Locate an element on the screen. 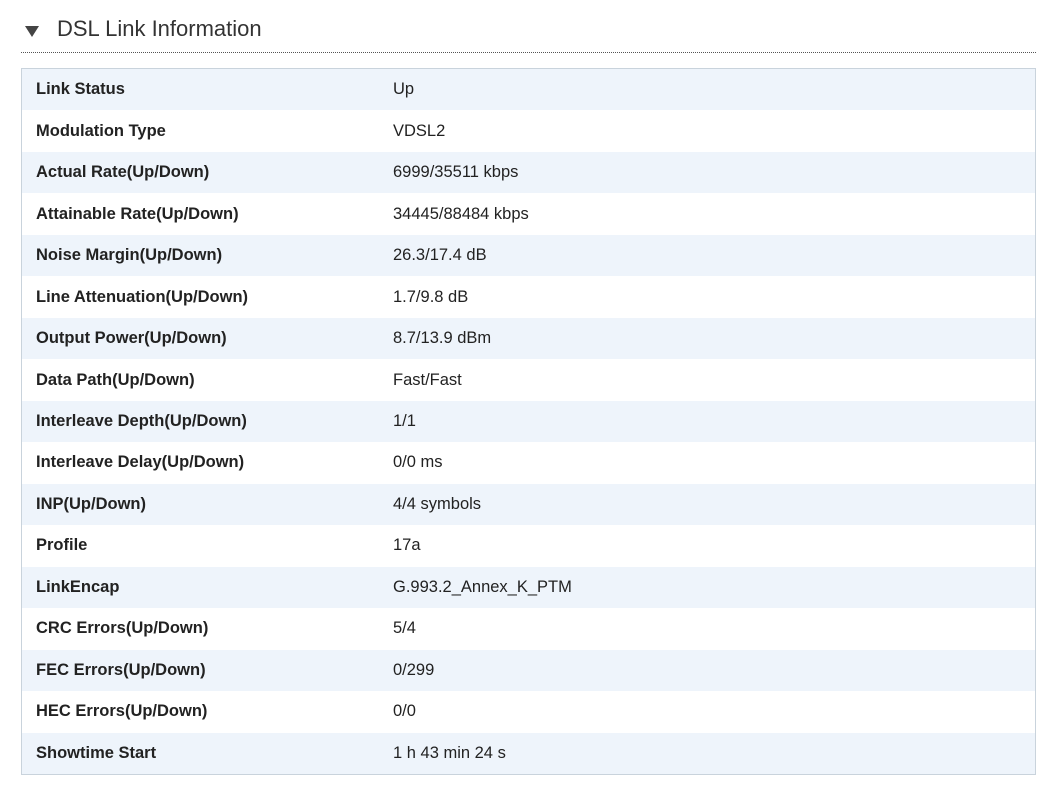 This screenshot has width=1054, height=800. row-value: G.993.2_Annex_K_PTM is located at coordinates (482, 586).